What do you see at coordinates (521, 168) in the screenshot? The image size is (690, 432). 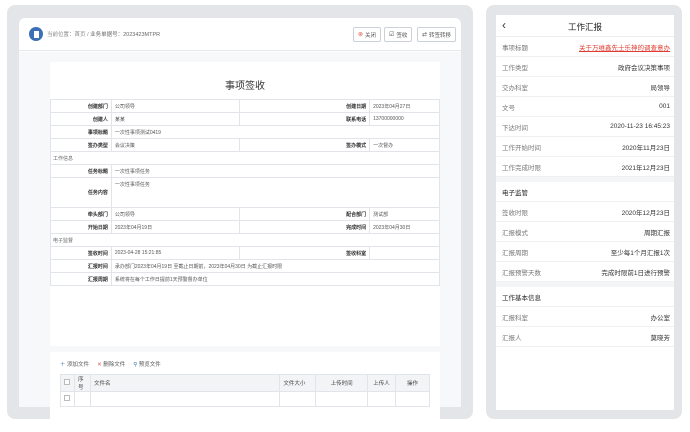 I see `row-key: 工作完成时限` at bounding box center [521, 168].